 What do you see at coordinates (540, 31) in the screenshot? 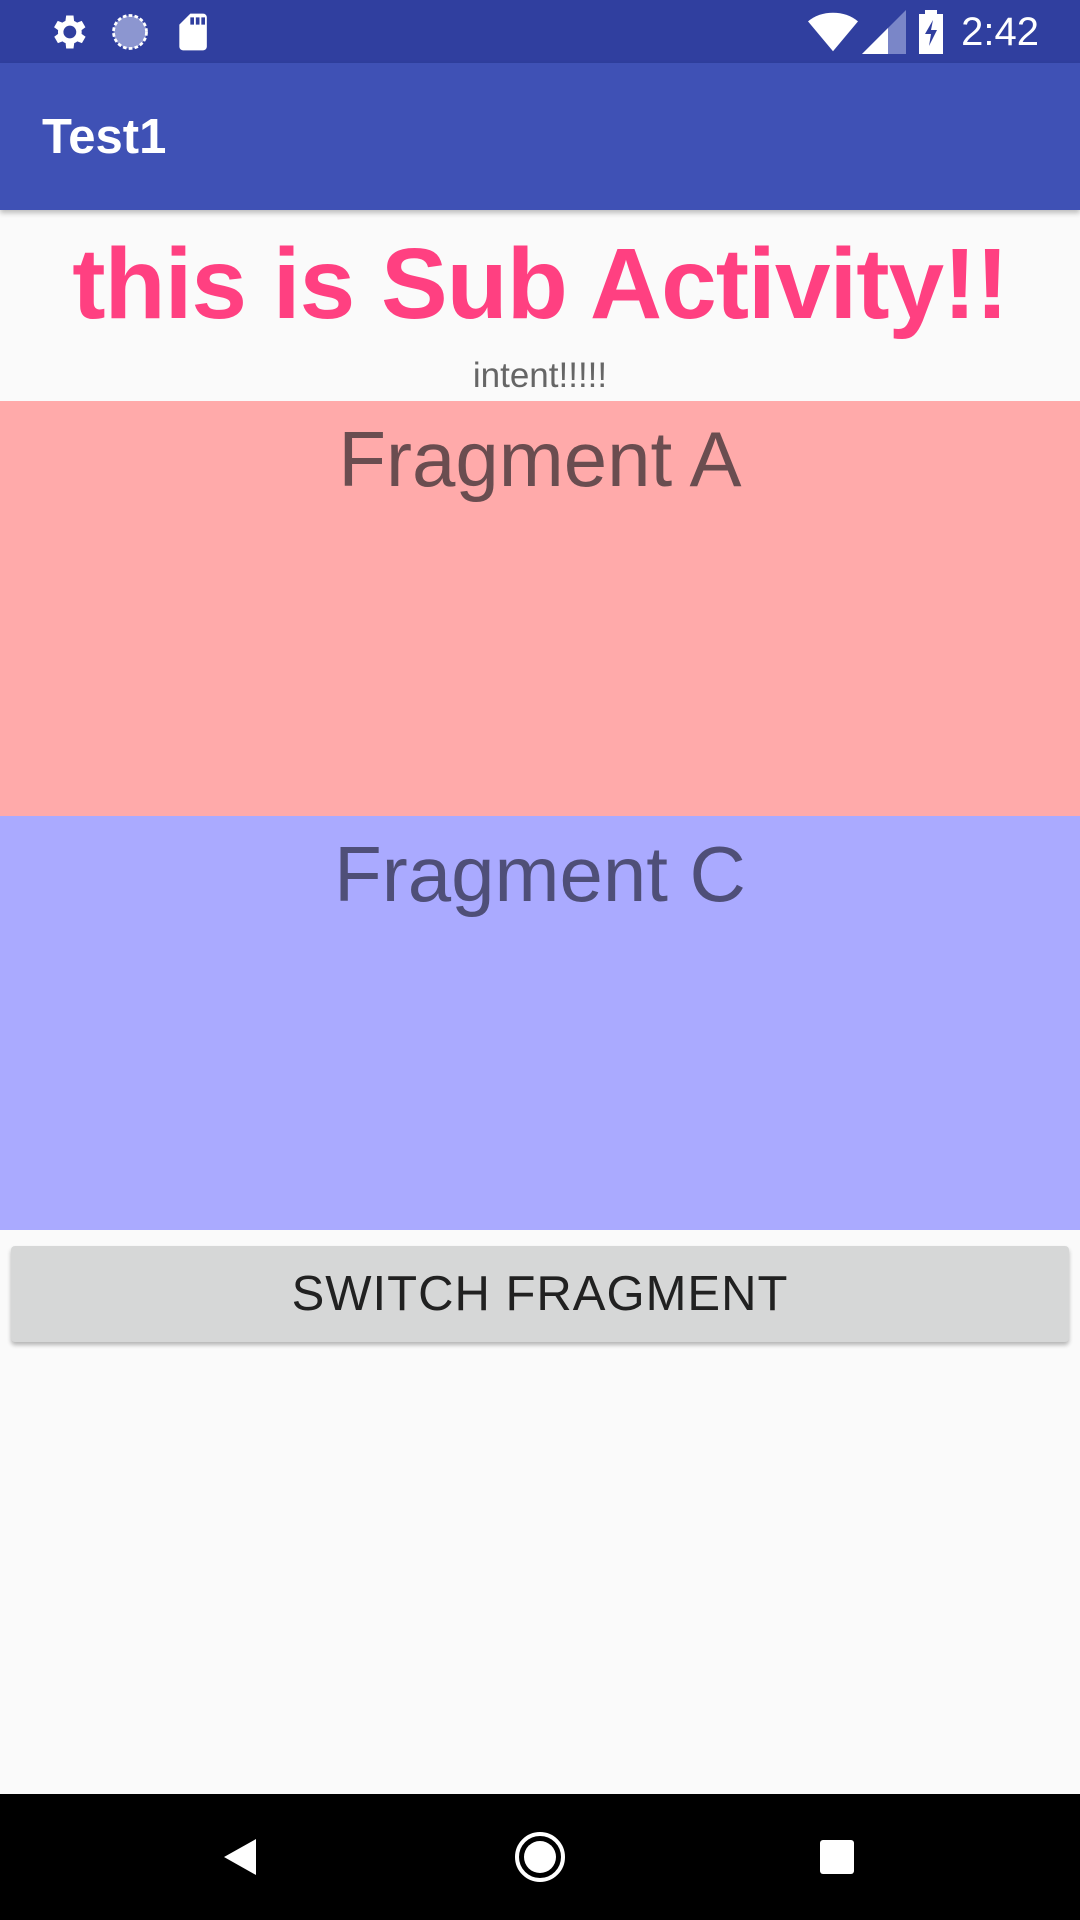
I see `status-bar: 2:42` at bounding box center [540, 31].